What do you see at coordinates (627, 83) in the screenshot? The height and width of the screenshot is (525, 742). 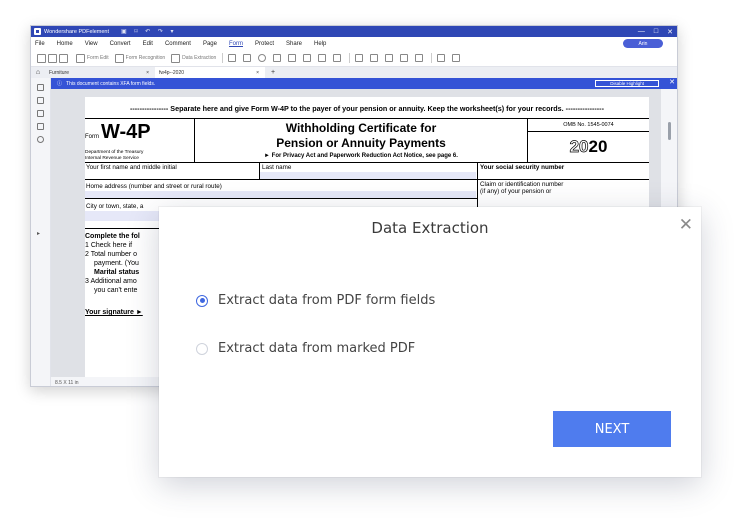 I see `disable-highlight-button: Disable Highlight` at bounding box center [627, 83].